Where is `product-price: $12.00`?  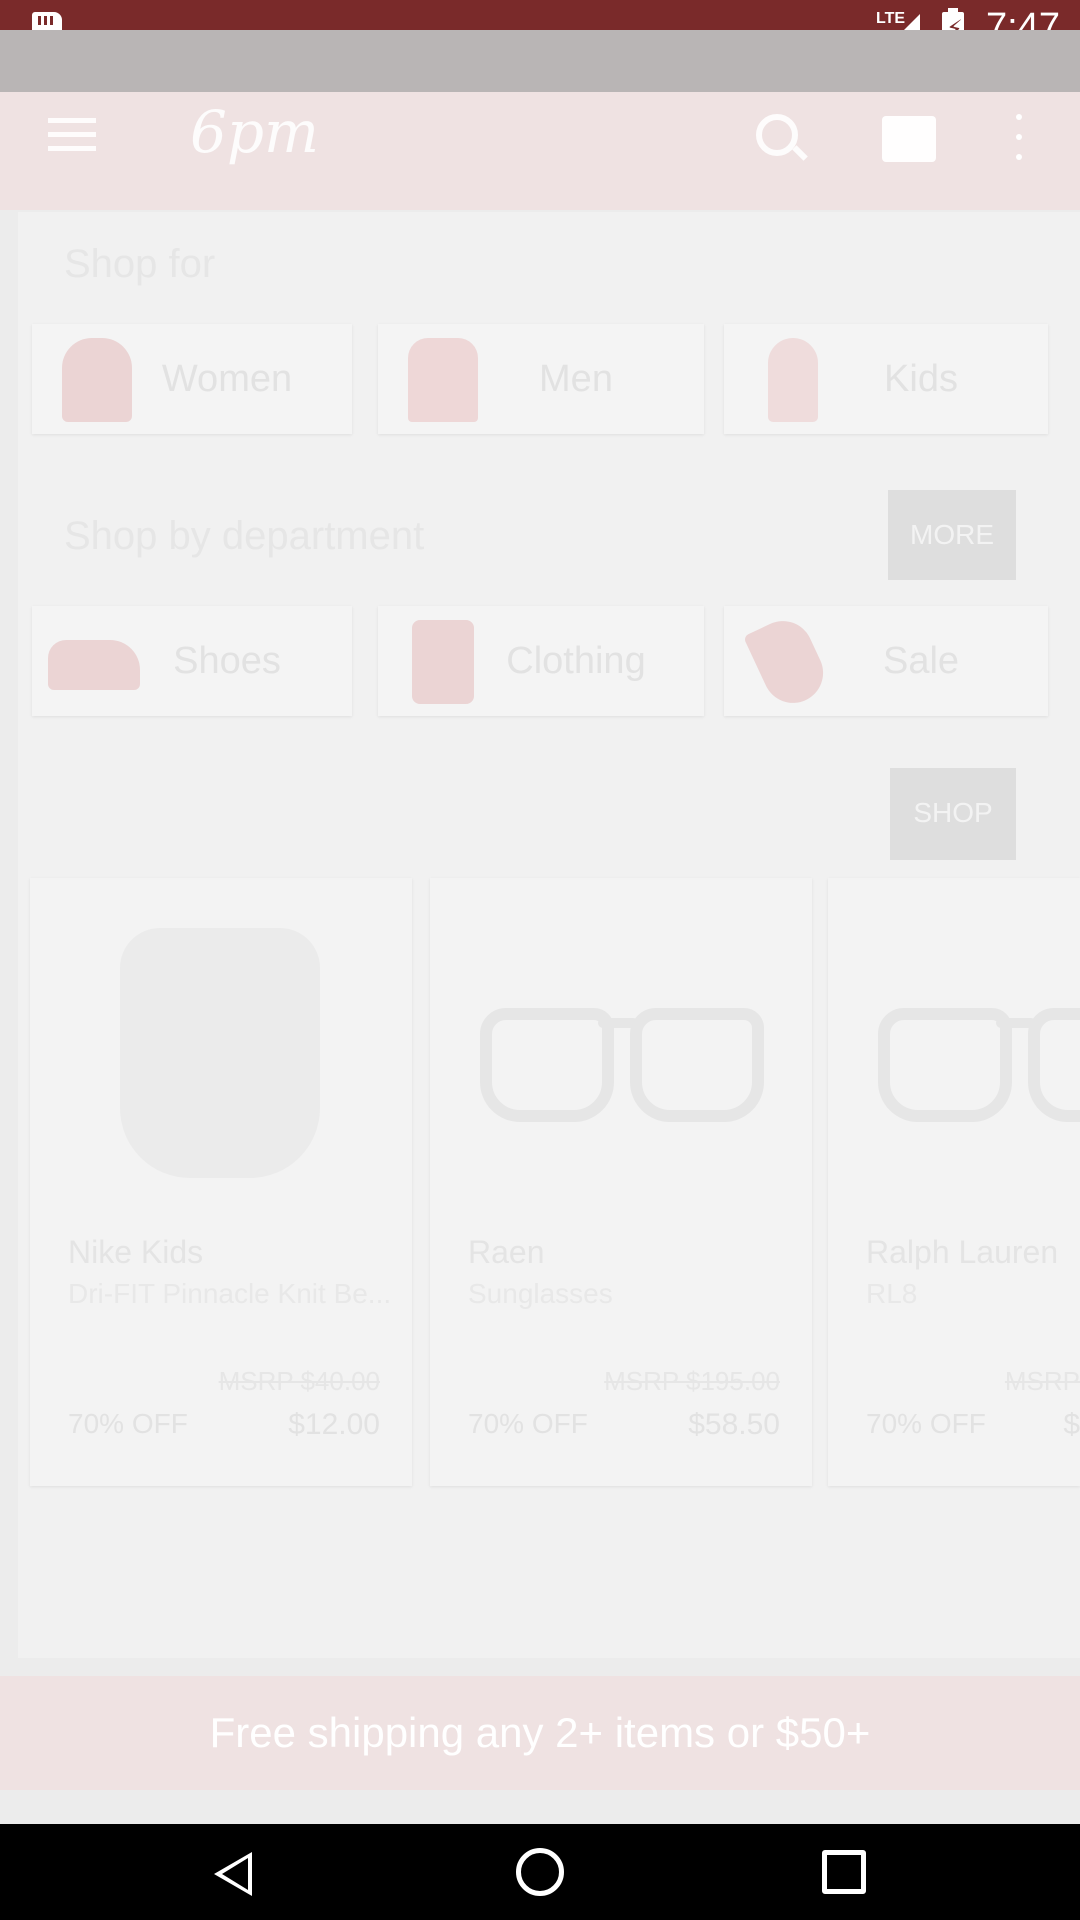 product-price: $12.00 is located at coordinates (334, 1424).